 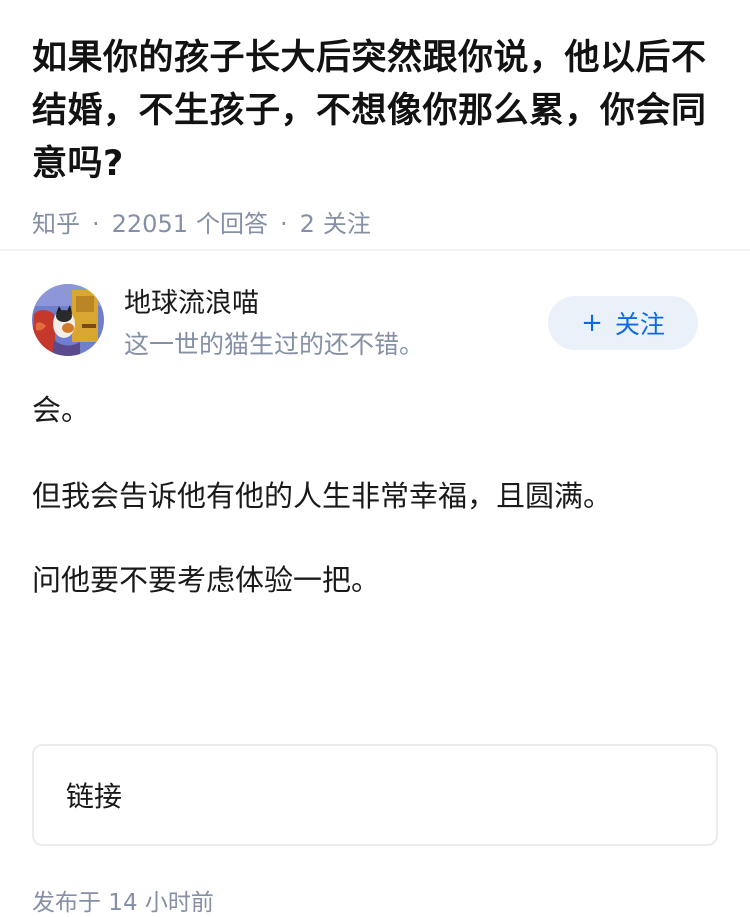 I want to click on link-card: 链接, so click(x=375, y=795).